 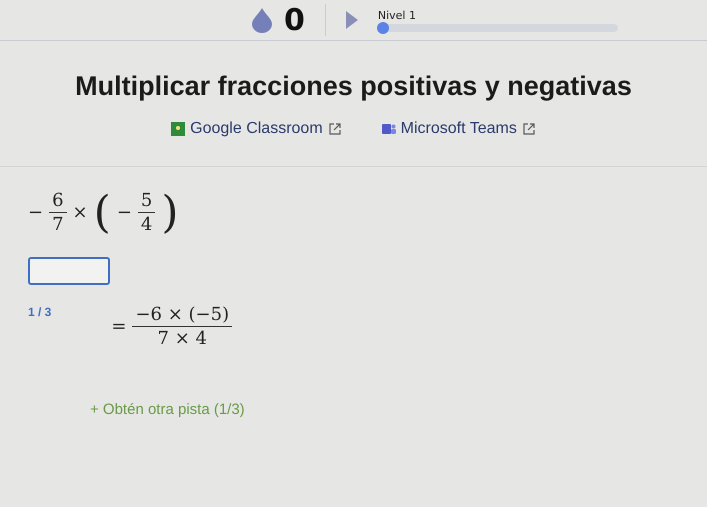 What do you see at coordinates (146, 225) in the screenshot?
I see `fraction-denominator: 4` at bounding box center [146, 225].